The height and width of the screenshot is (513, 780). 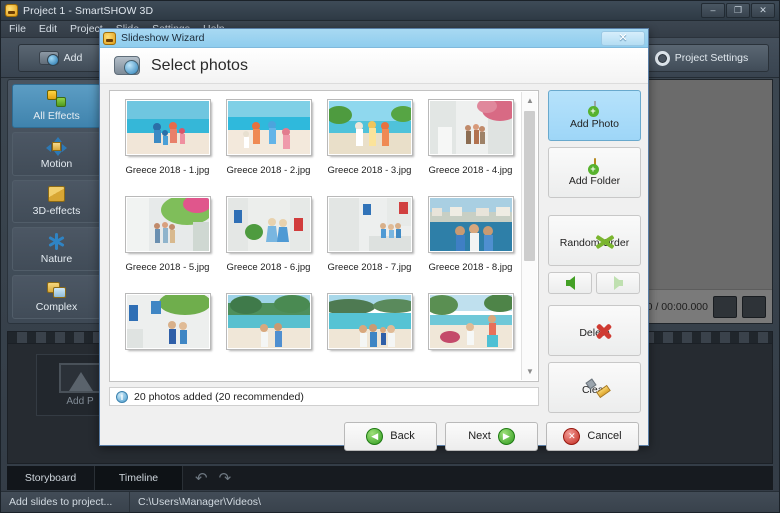 What do you see at coordinates (594, 387) in the screenshot?
I see `clear-button: Clear` at bounding box center [594, 387].